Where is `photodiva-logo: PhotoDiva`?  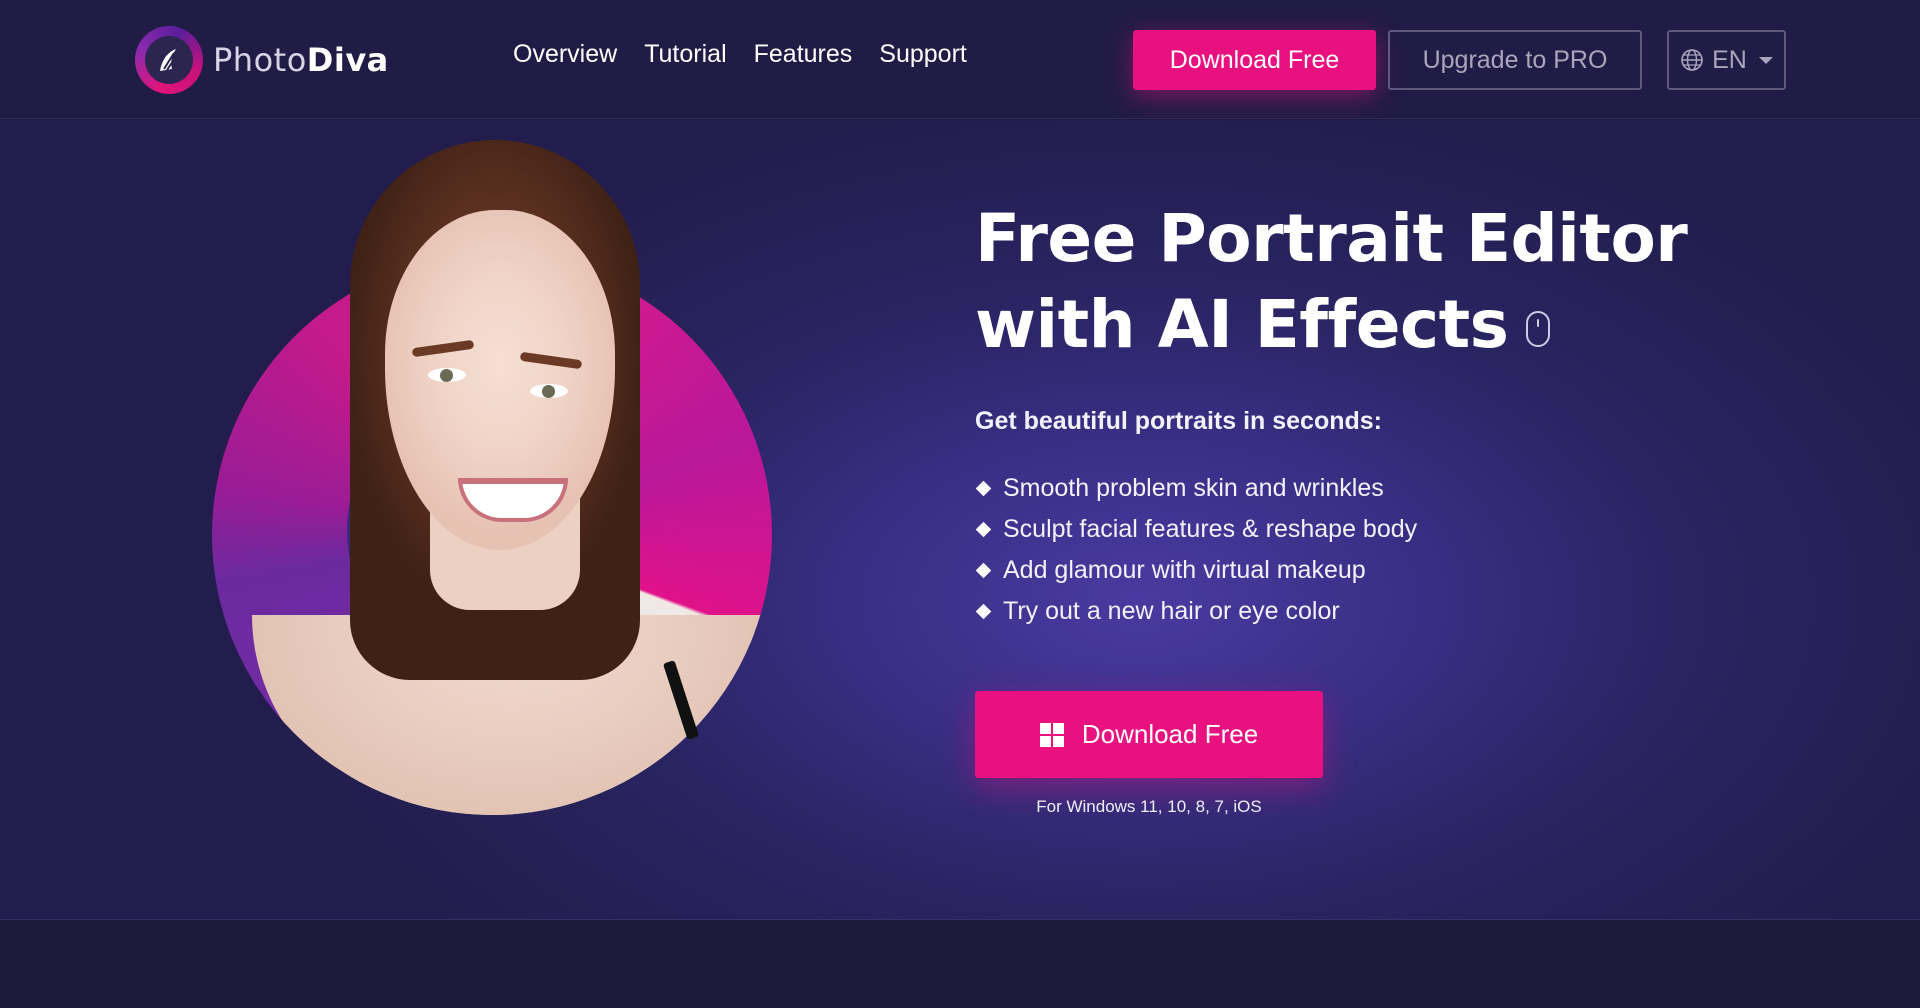 photodiva-logo: PhotoDiva is located at coordinates (262, 60).